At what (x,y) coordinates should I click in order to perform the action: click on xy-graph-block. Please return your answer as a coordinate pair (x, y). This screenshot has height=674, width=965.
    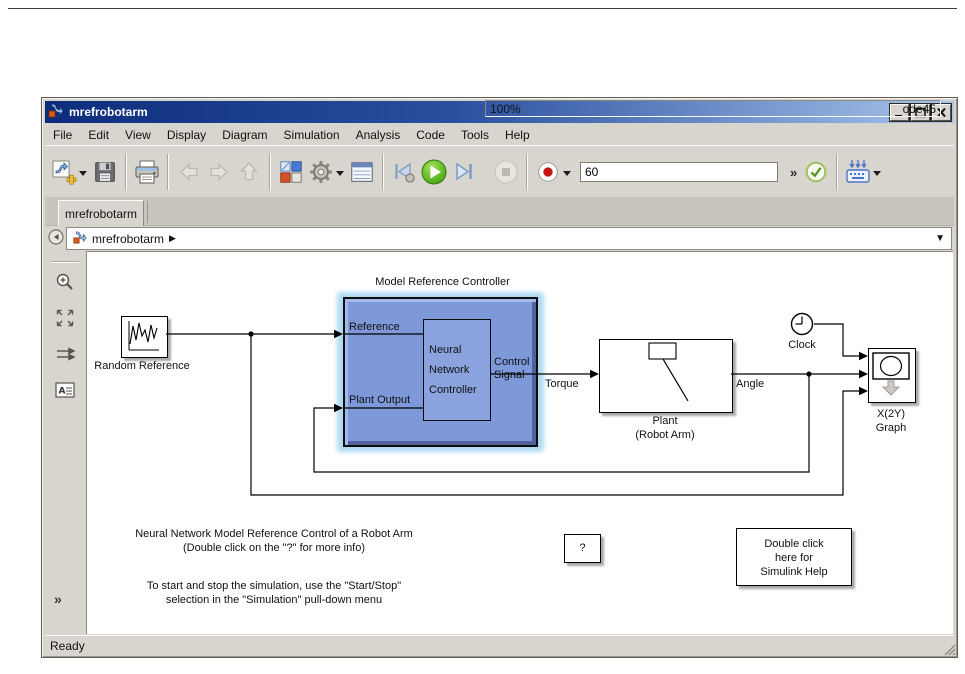
    Looking at the image, I should click on (892, 375).